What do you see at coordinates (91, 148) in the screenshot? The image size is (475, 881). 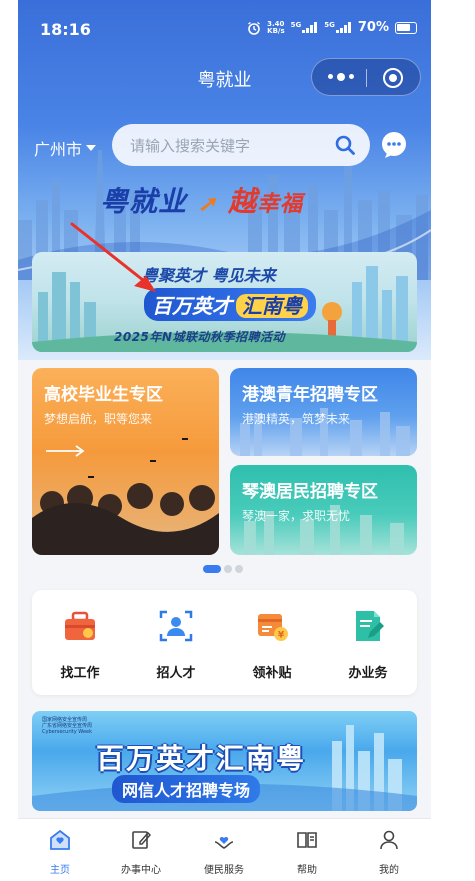 I see `caret-down-icon` at bounding box center [91, 148].